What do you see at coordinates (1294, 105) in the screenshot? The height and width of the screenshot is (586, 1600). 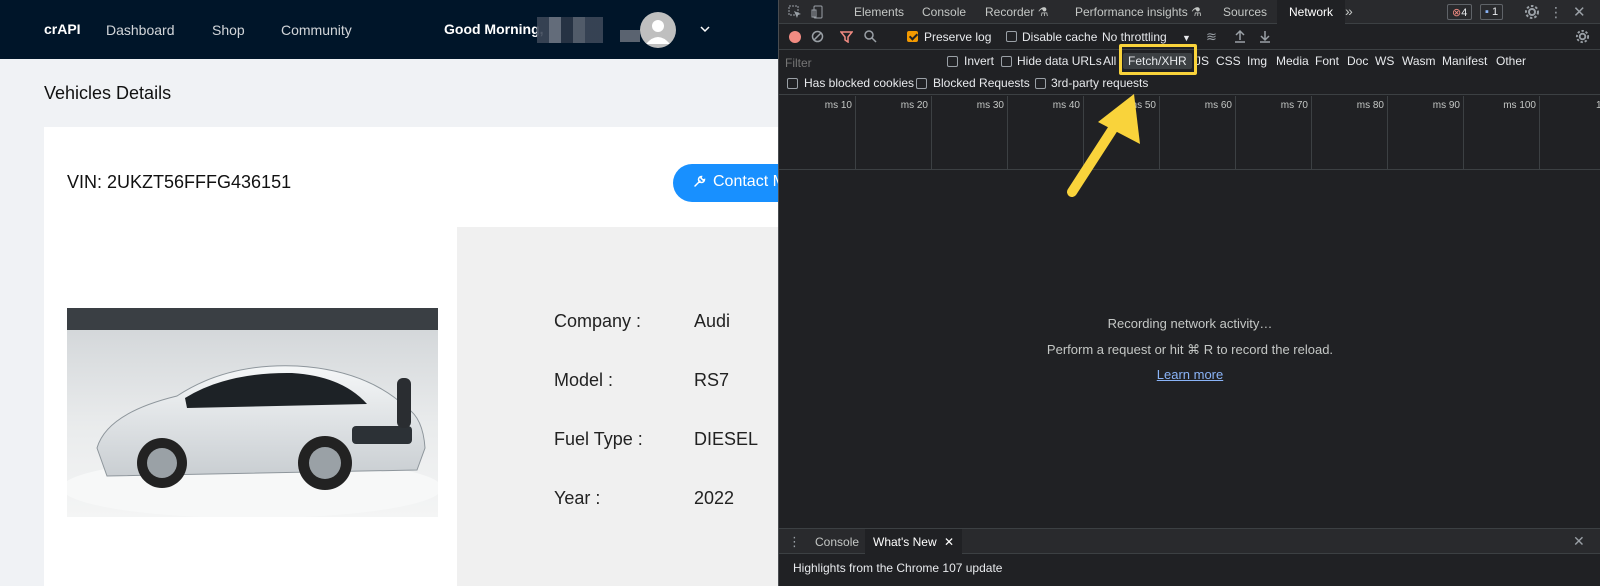 I see `timeline-tick-label: 70 ms` at bounding box center [1294, 105].